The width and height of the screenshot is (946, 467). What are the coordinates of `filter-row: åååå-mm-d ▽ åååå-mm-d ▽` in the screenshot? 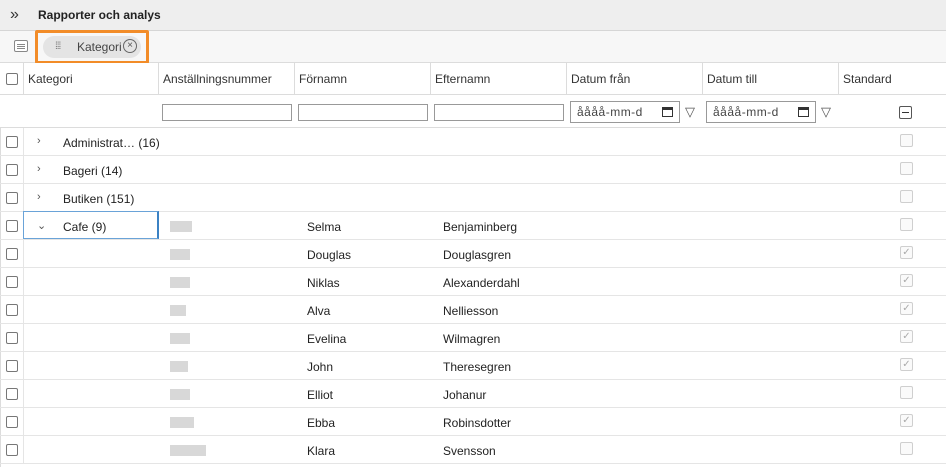 It's located at (473, 111).